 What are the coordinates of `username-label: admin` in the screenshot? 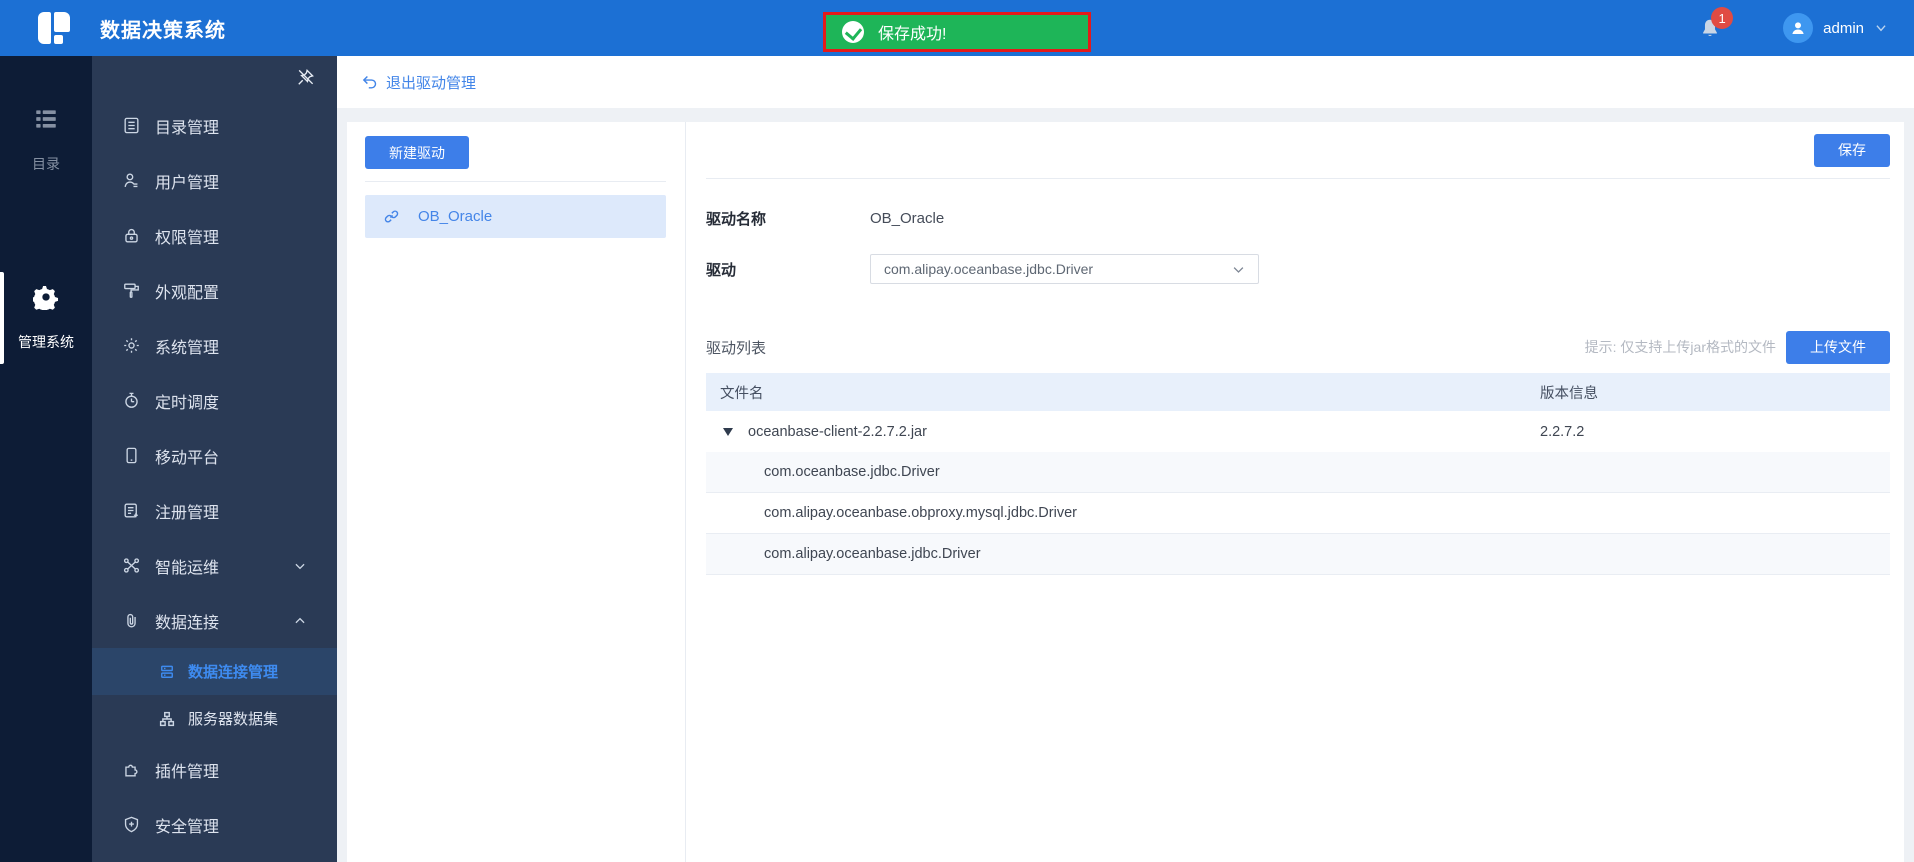 It's located at (1843, 28).